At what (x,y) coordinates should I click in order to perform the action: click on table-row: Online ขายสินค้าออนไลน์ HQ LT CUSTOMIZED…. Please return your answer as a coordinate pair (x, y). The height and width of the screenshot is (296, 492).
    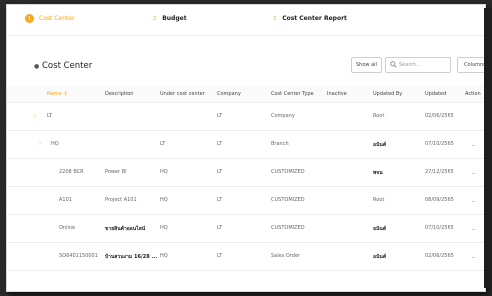
    Looking at the image, I should click on (246, 229).